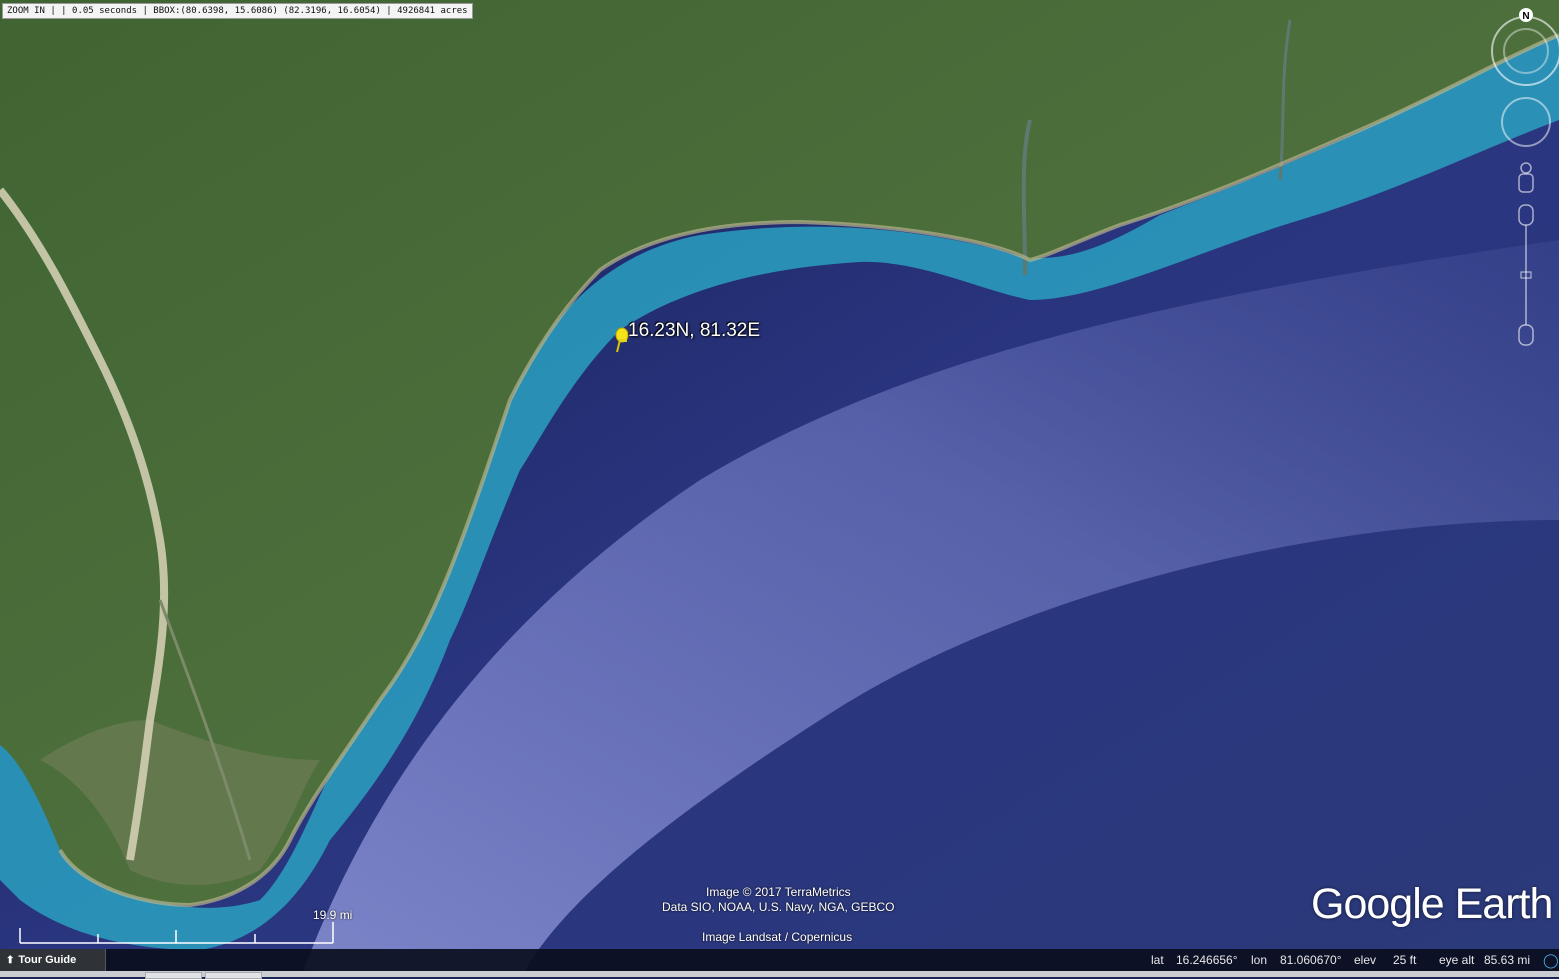 The height and width of the screenshot is (979, 1559). What do you see at coordinates (1405, 960) in the screenshot?
I see `elev-value: 25 ft` at bounding box center [1405, 960].